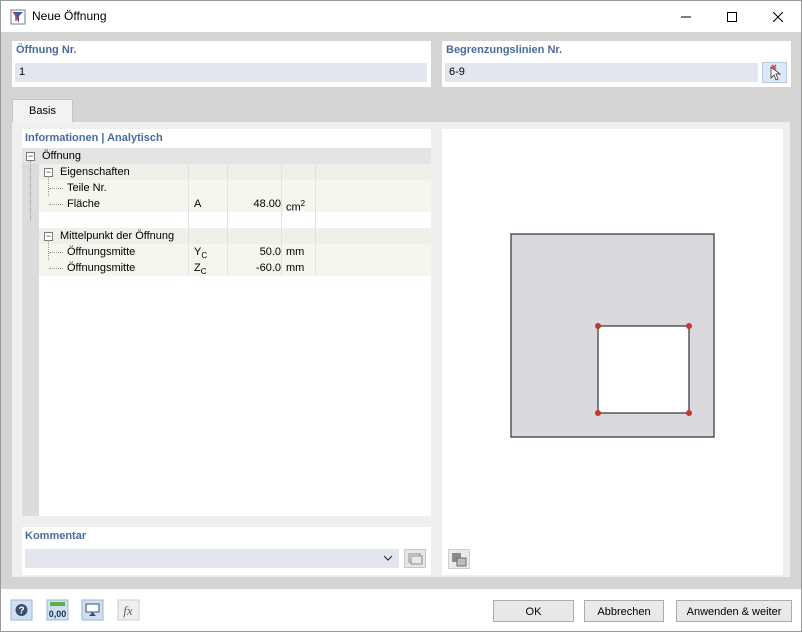 Image resolution: width=802 pixels, height=632 pixels. I want to click on opening-outline, so click(643, 369).